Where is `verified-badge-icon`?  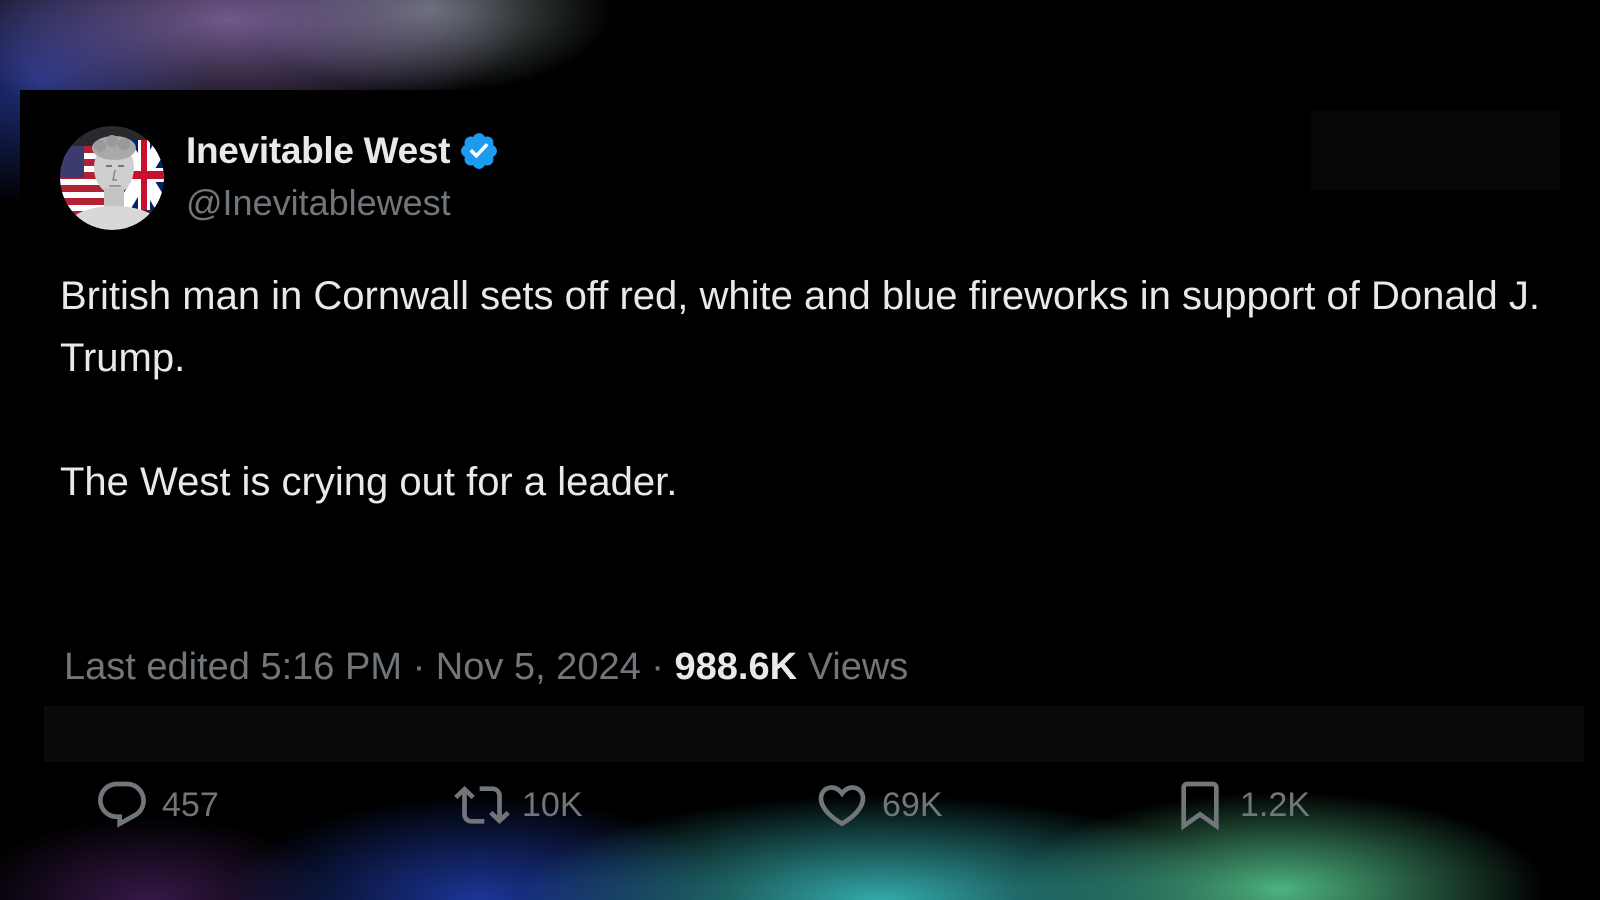 verified-badge-icon is located at coordinates (479, 151).